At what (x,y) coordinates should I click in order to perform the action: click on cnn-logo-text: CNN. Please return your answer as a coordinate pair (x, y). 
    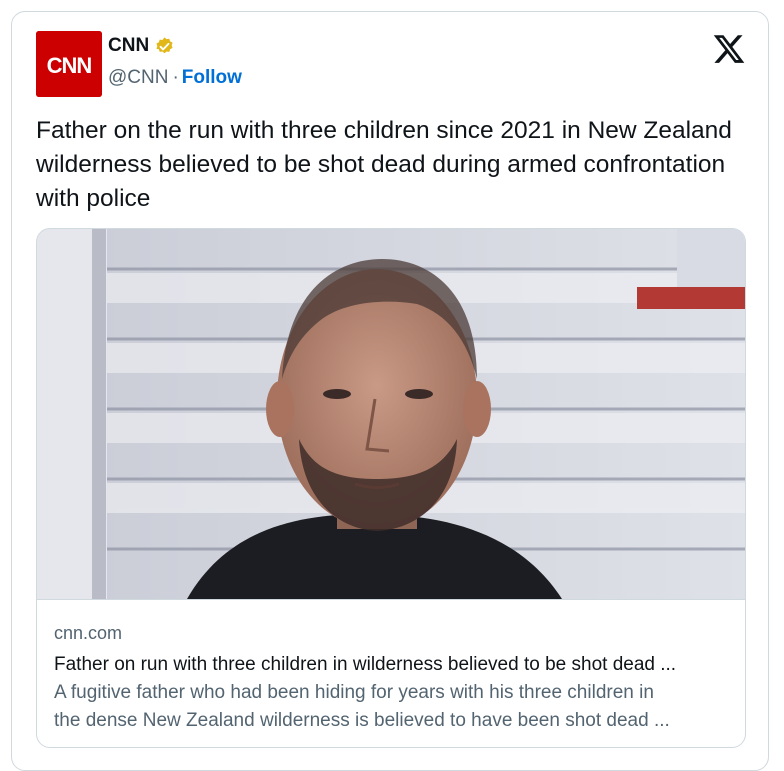
    Looking at the image, I should click on (69, 65).